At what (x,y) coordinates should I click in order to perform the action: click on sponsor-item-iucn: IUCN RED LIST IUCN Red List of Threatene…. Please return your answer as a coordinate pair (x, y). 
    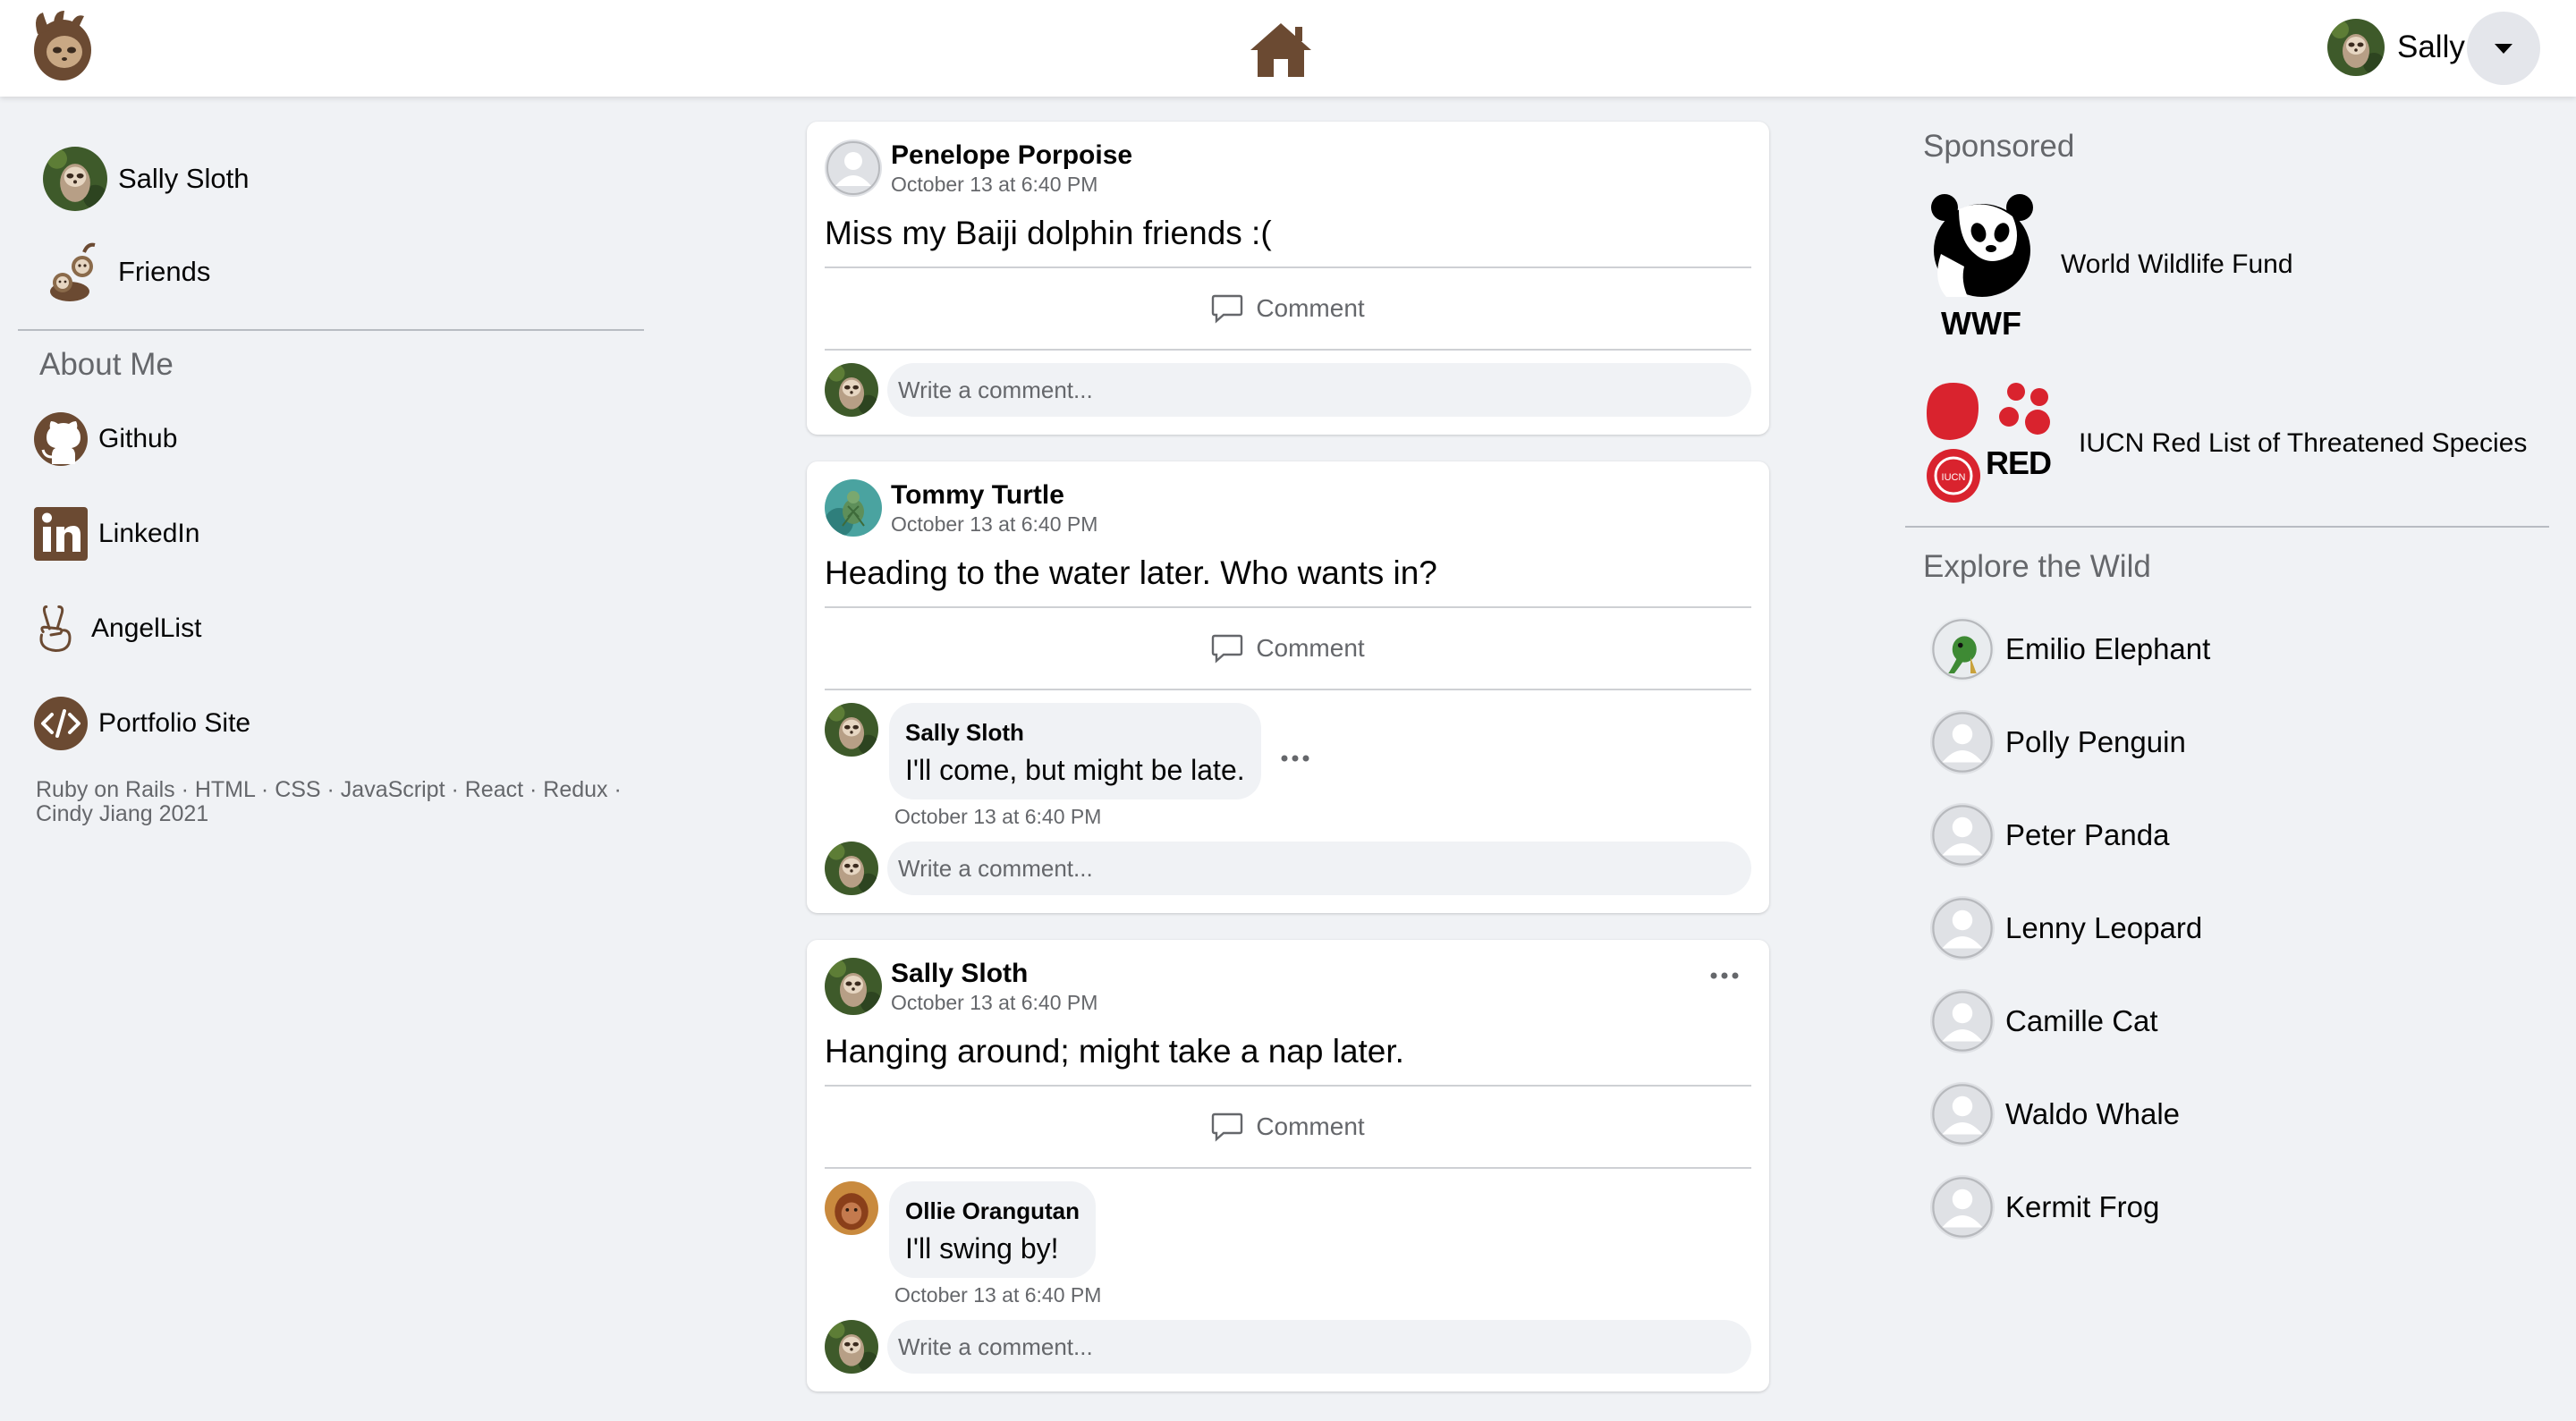
    Looking at the image, I should click on (2227, 443).